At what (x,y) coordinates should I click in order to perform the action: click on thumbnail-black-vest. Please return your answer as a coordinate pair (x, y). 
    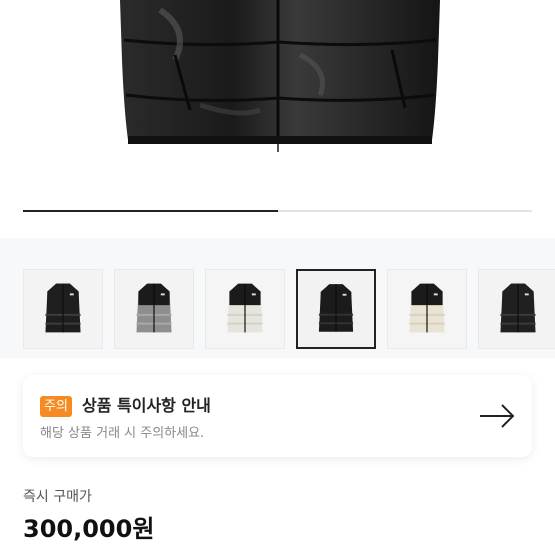
    Looking at the image, I should click on (516, 309).